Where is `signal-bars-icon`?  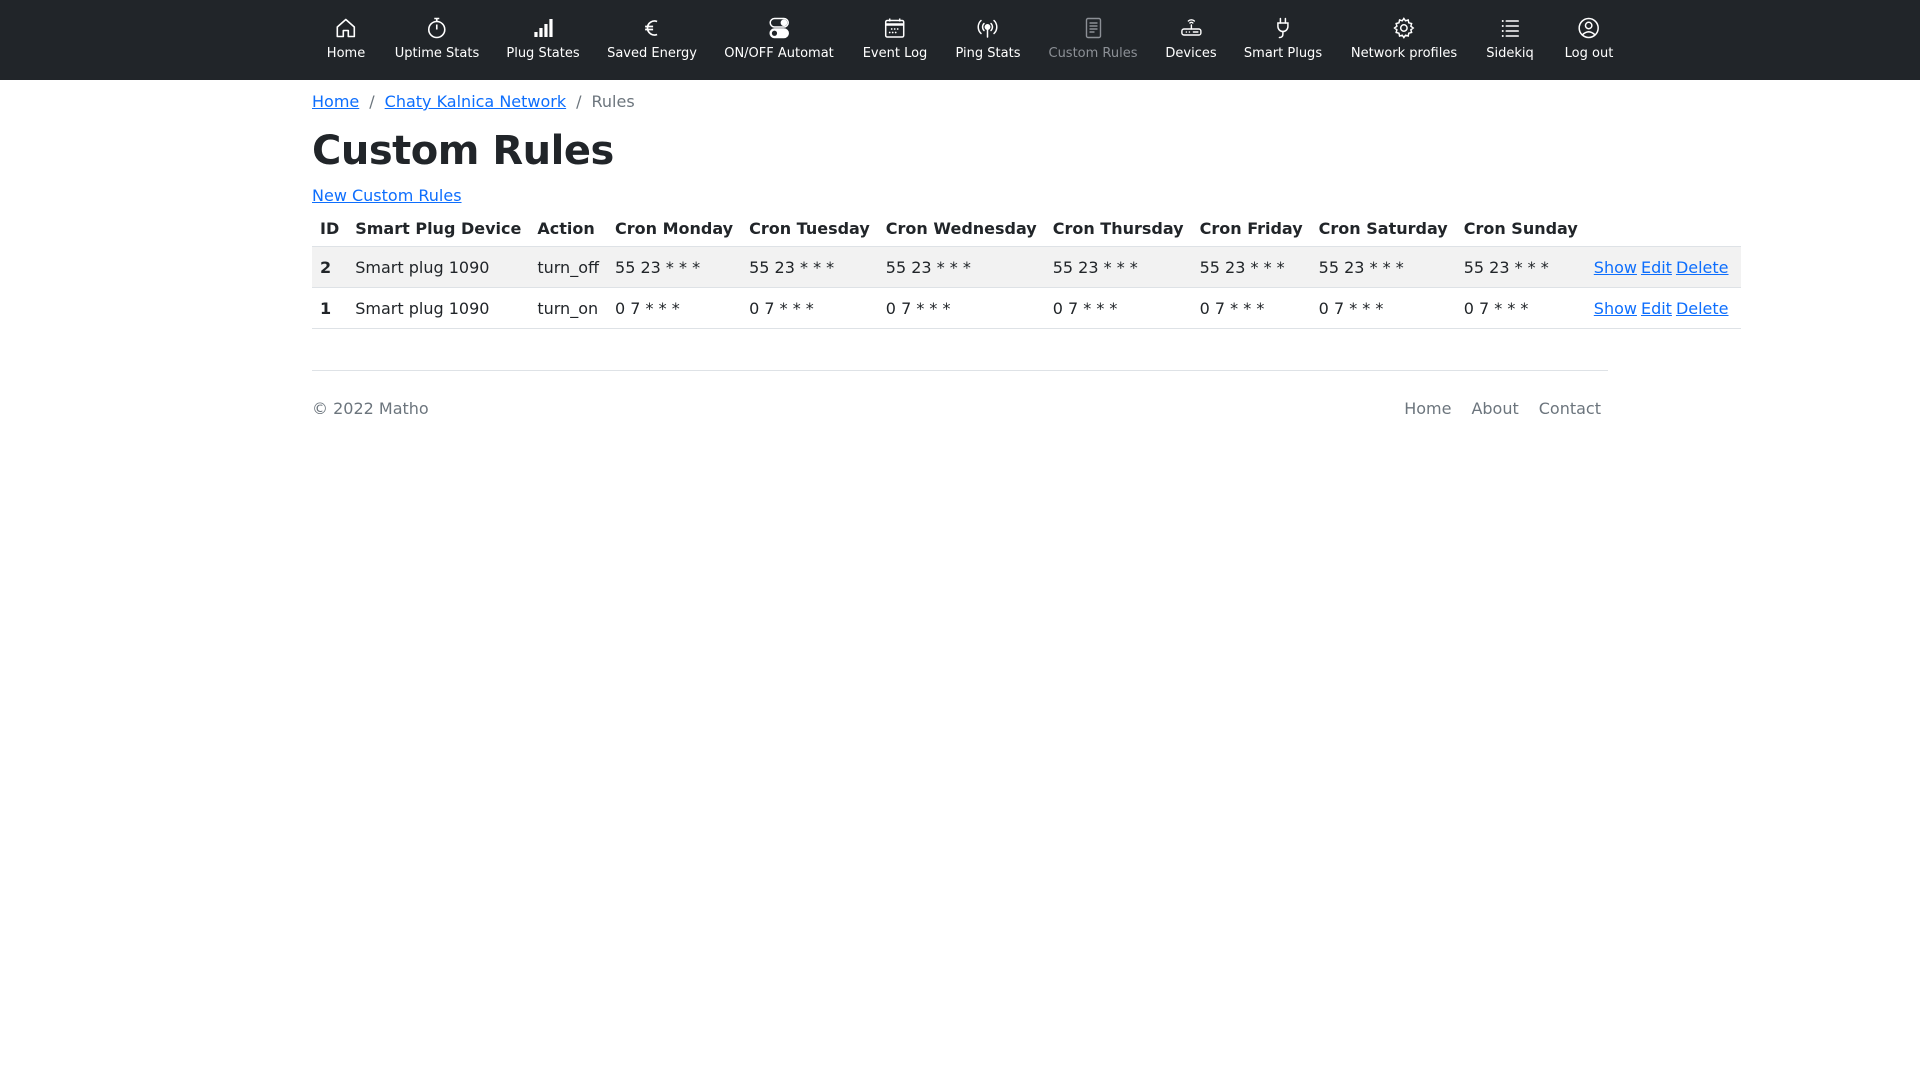 signal-bars-icon is located at coordinates (543, 28).